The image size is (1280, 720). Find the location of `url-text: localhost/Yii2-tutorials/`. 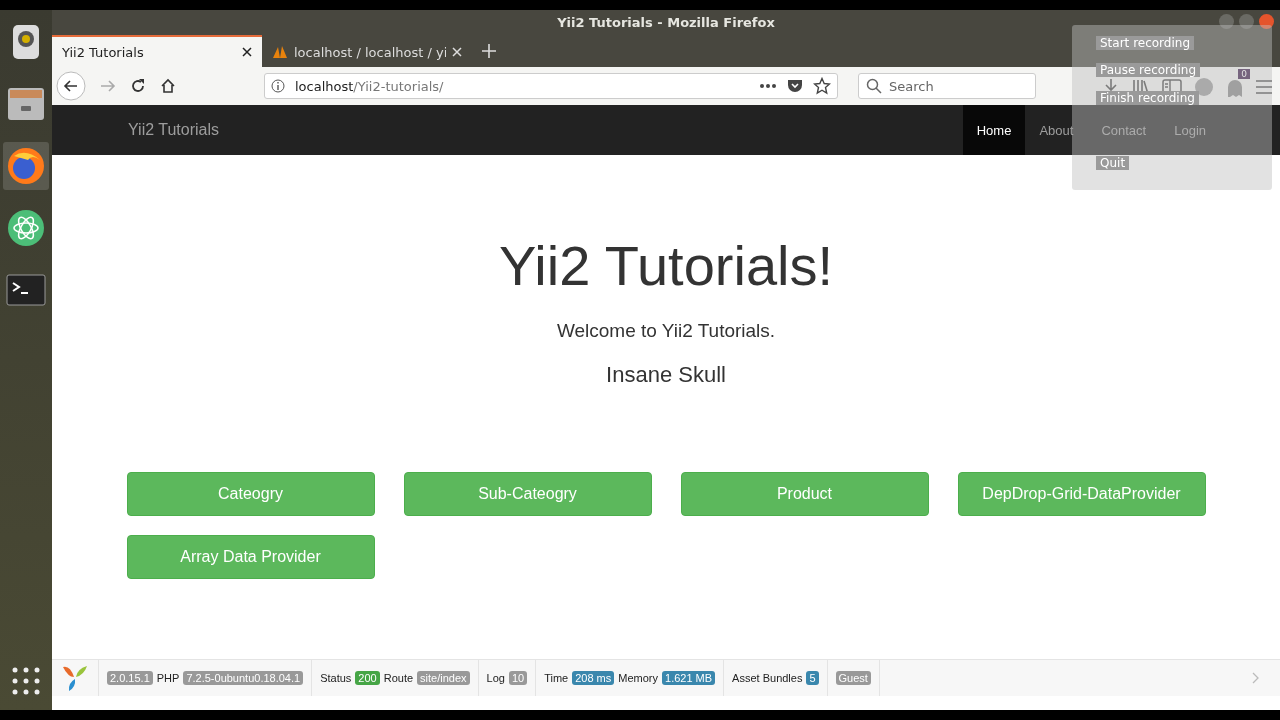

url-text: localhost/Yii2-tutorials/ is located at coordinates (370, 86).